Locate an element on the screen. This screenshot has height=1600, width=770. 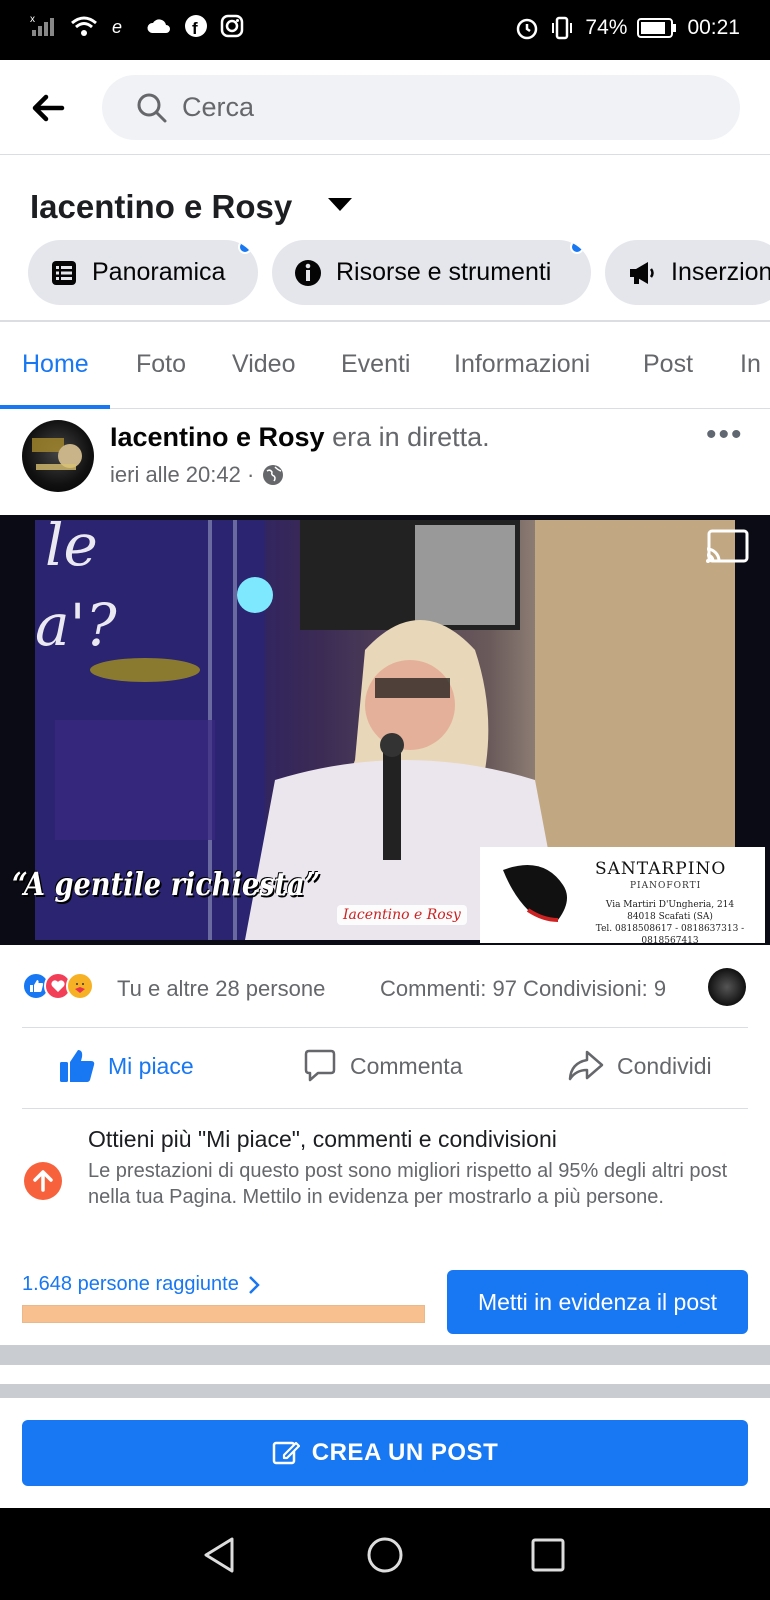
nav-home-icon is located at coordinates (385, 1555).